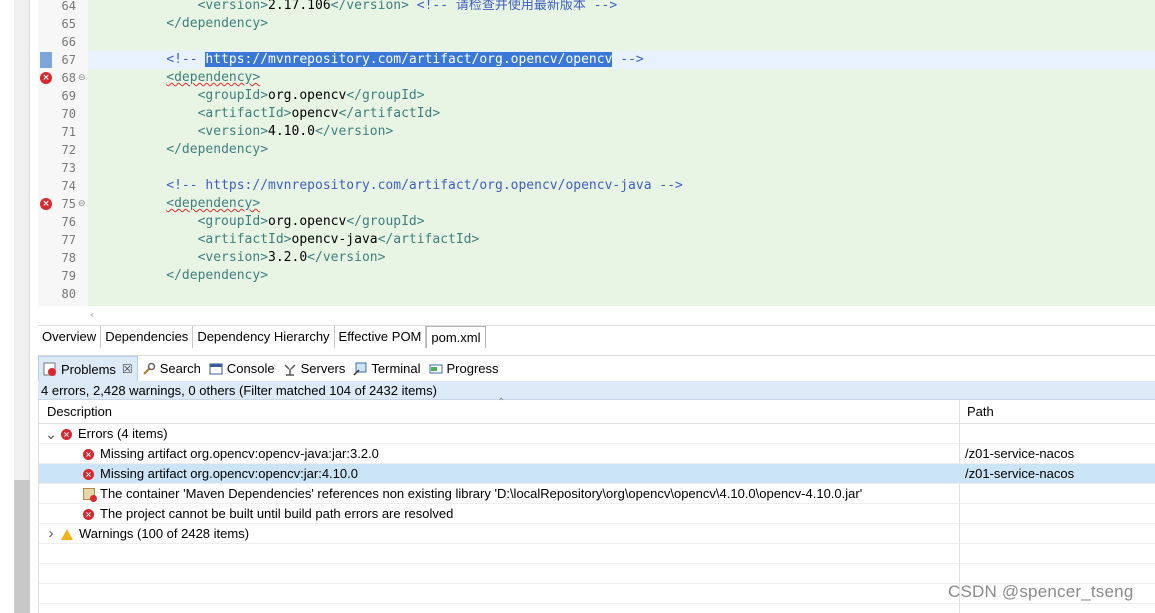 This screenshot has width=1155, height=613. I want to click on line-number: 79, so click(68, 276).